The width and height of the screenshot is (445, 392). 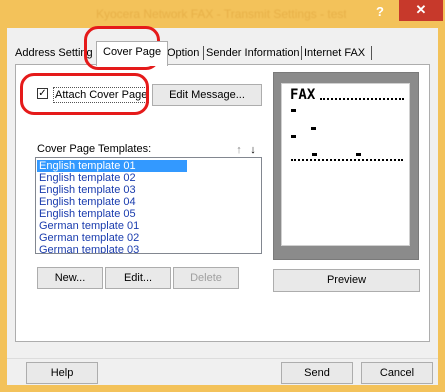 I want to click on cancel-button: Cancel, so click(x=397, y=373).